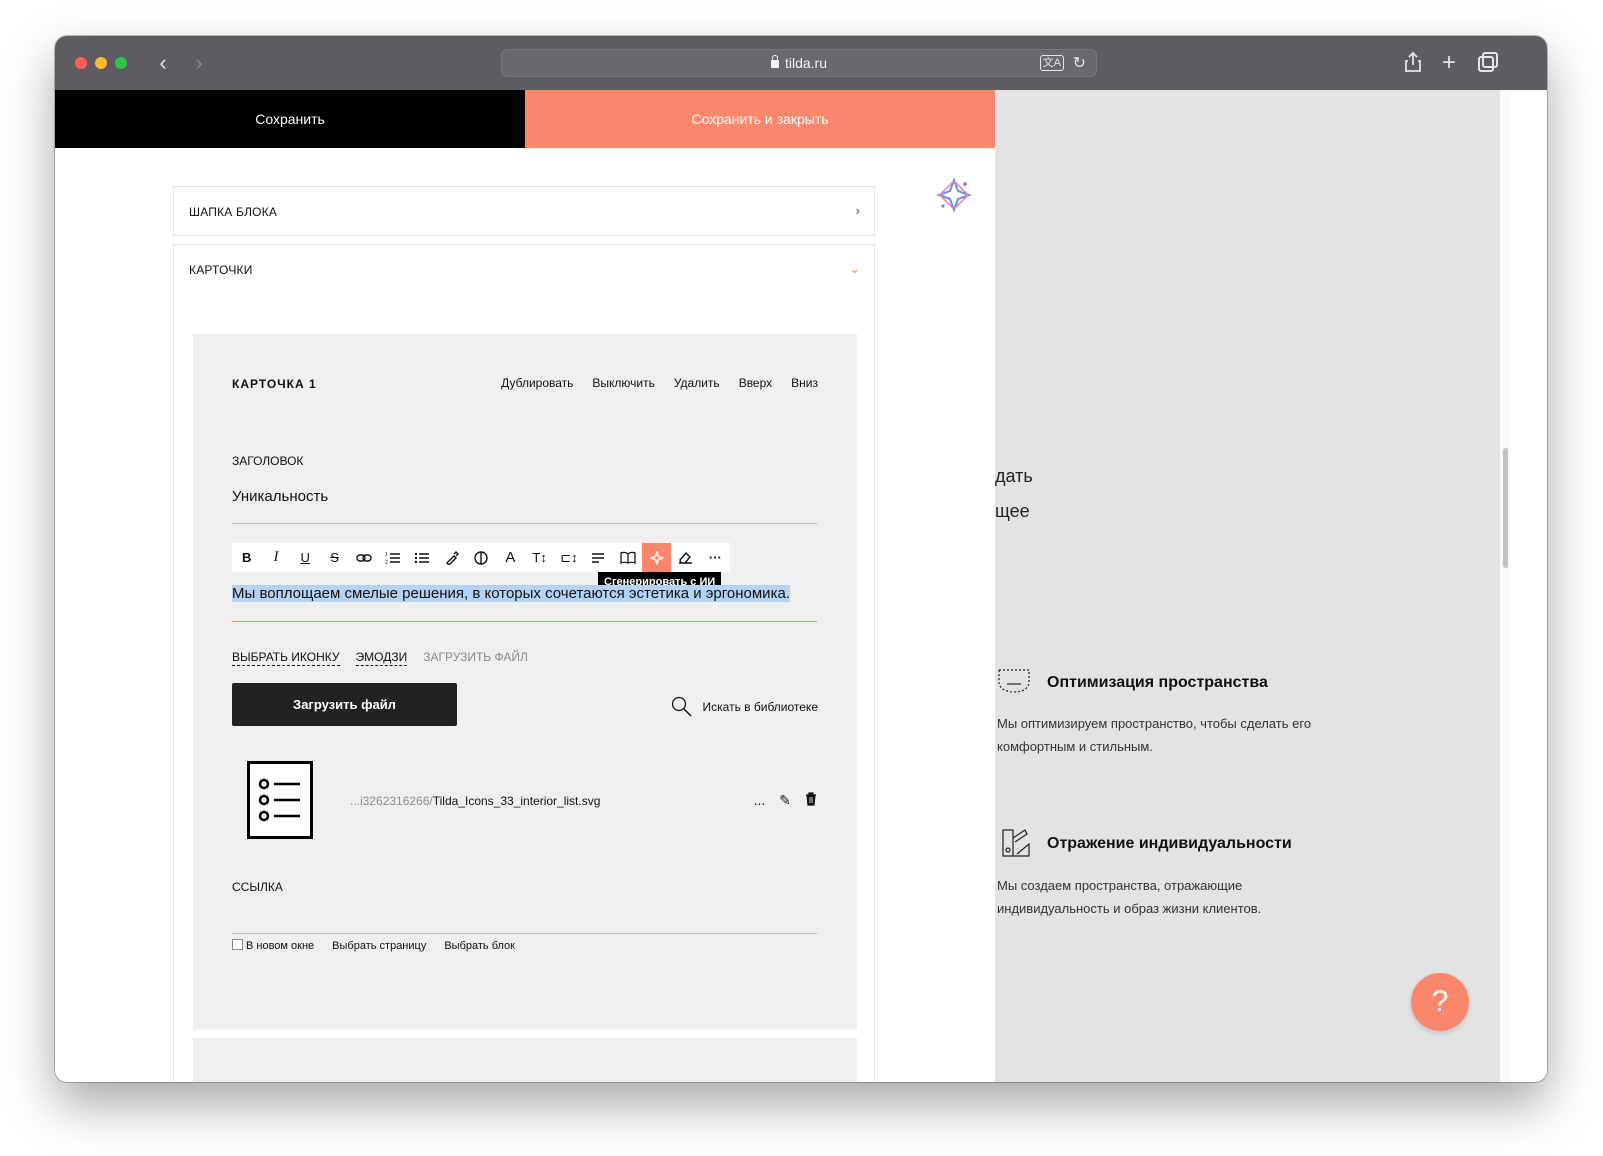  Describe the element at coordinates (1079, 63) in the screenshot. I see `reload-icon: ↻` at that location.